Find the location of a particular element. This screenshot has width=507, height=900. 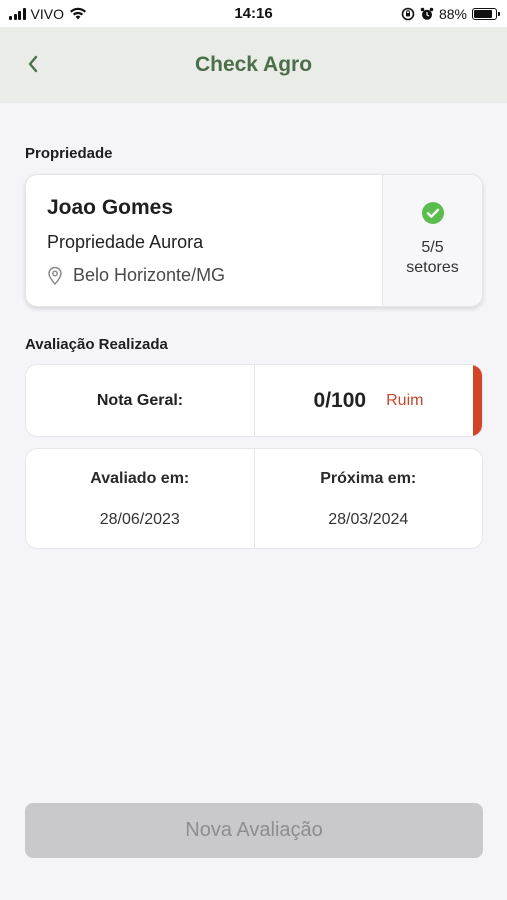

evaluated-date: 28/06/2023 is located at coordinates (139, 519).